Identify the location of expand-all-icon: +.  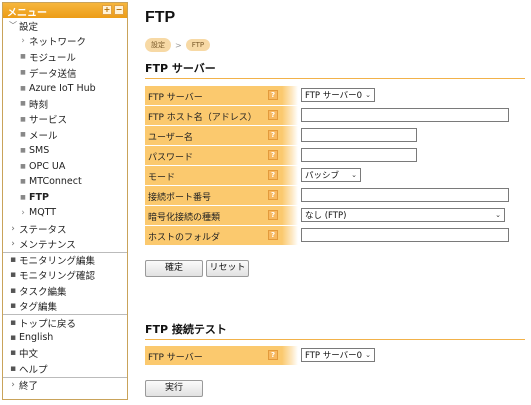
(107, 10).